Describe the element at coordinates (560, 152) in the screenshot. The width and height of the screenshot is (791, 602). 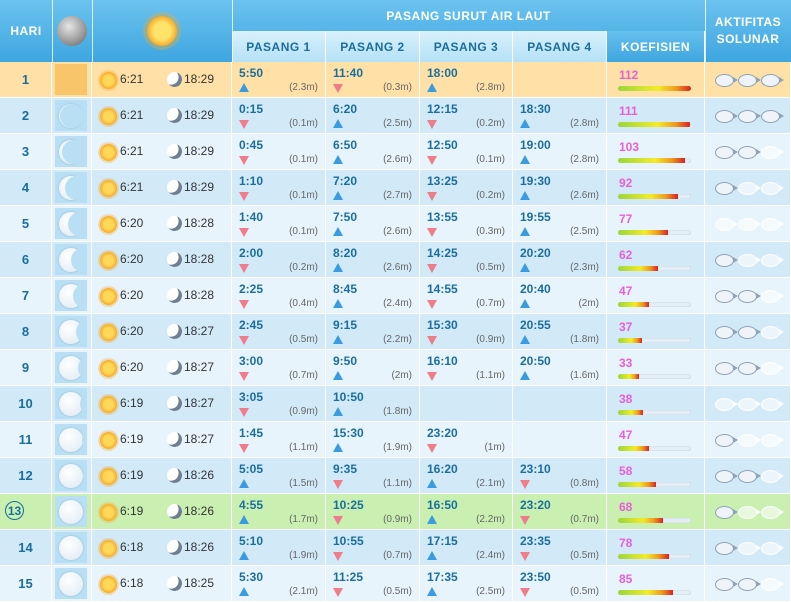
I see `tide-cell-4: 19:00 (2.8m)` at that location.